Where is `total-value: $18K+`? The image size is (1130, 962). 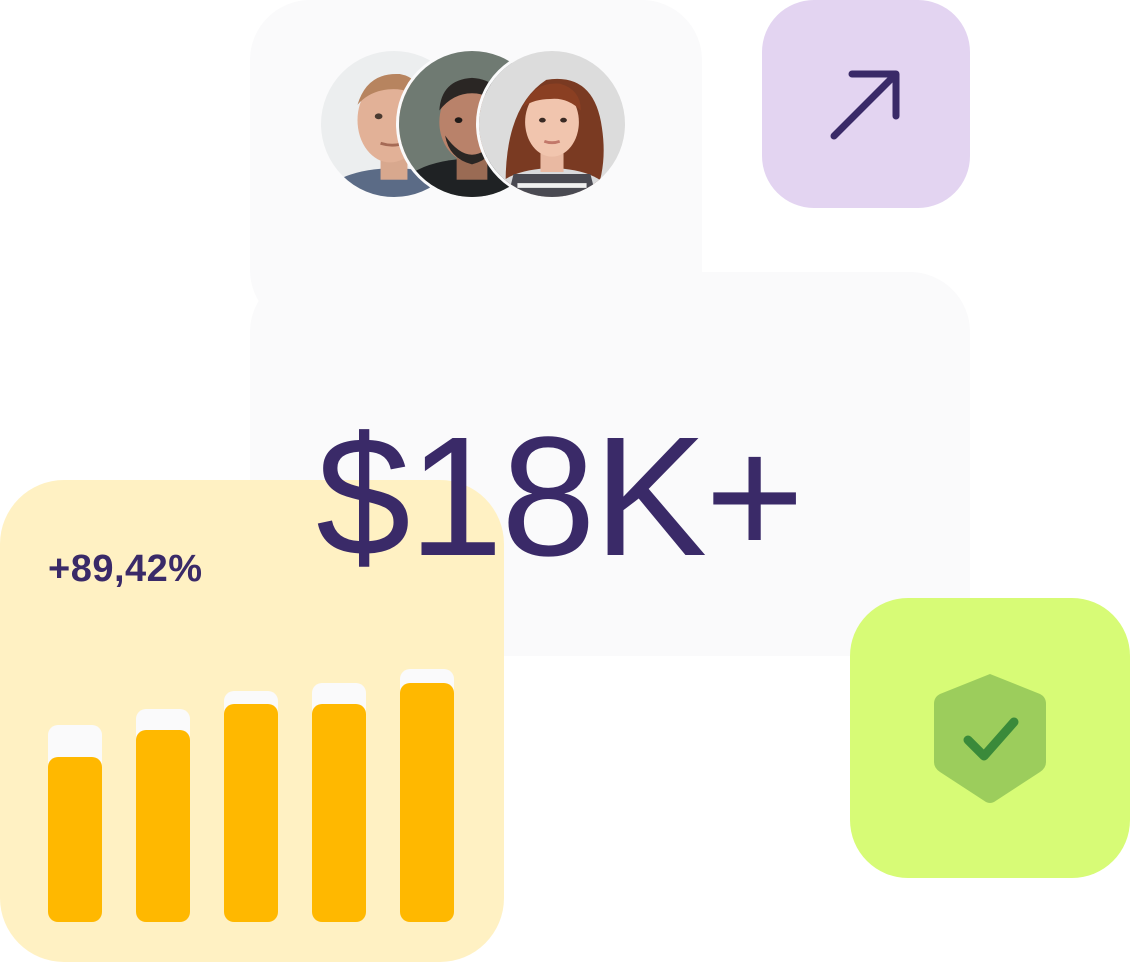 total-value: $18K+ is located at coordinates (560, 497).